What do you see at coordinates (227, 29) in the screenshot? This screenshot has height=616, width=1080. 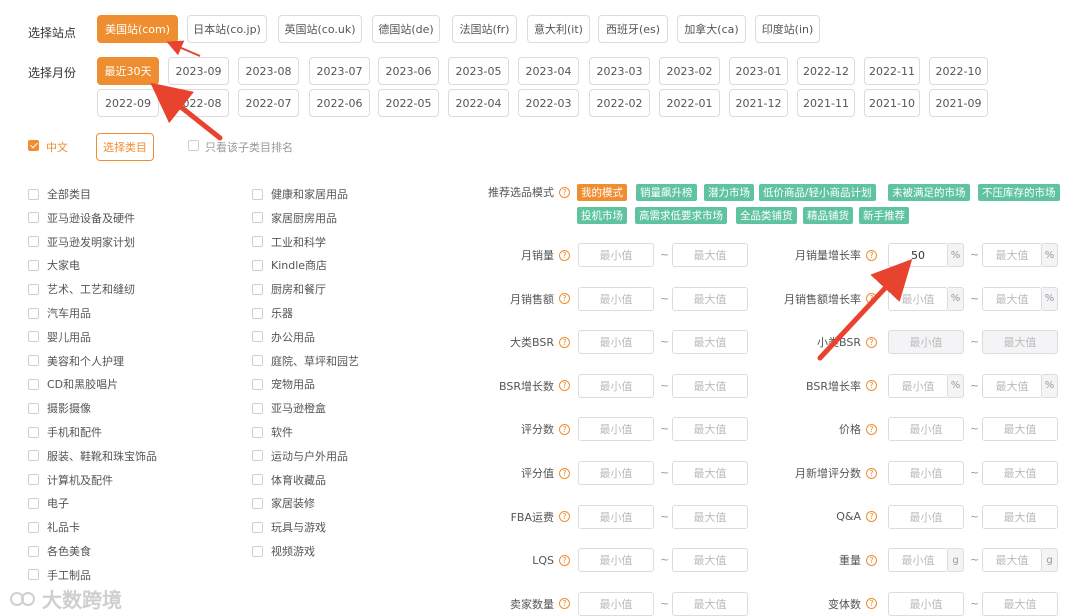 I see `site-option: 日本站(co.jp)` at bounding box center [227, 29].